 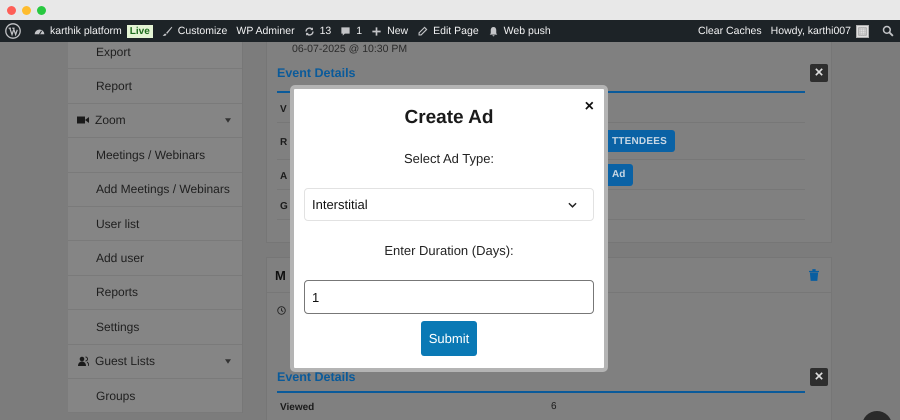 What do you see at coordinates (281, 310) in the screenshot?
I see `clock-icon` at bounding box center [281, 310].